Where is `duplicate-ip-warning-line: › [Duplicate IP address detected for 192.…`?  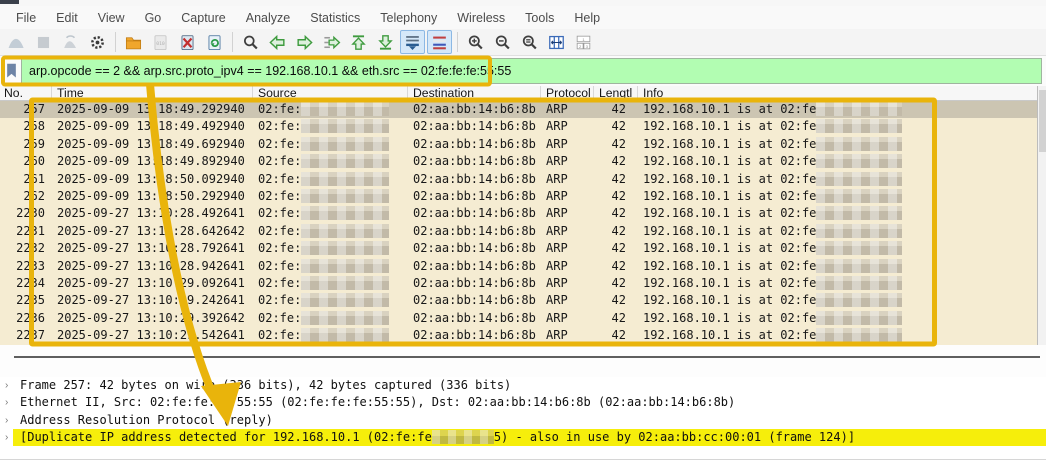
duplicate-ip-warning-line: › [Duplicate IP address detected for 192.… is located at coordinates (523, 437).